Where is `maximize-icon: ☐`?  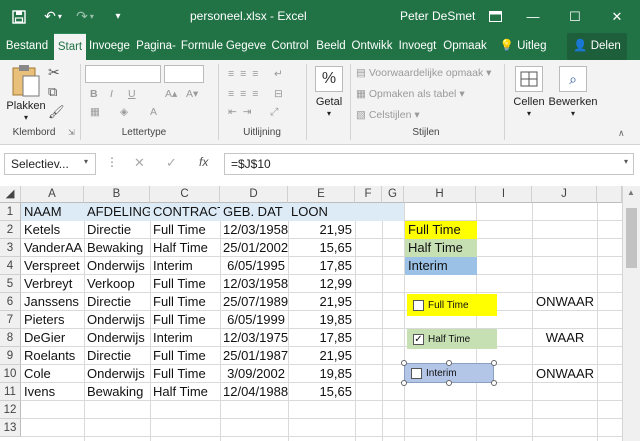 maximize-icon: ☐ is located at coordinates (575, 16).